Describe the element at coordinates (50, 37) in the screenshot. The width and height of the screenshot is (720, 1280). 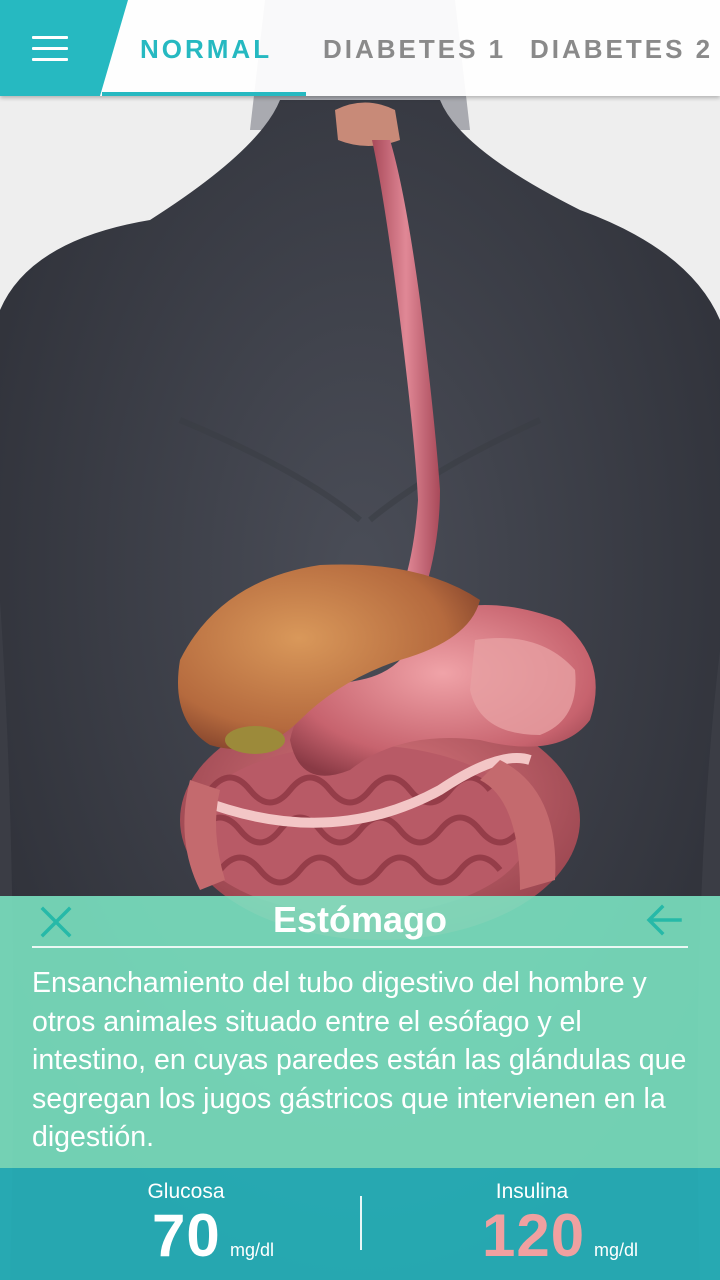
I see `menu-line-top` at that location.